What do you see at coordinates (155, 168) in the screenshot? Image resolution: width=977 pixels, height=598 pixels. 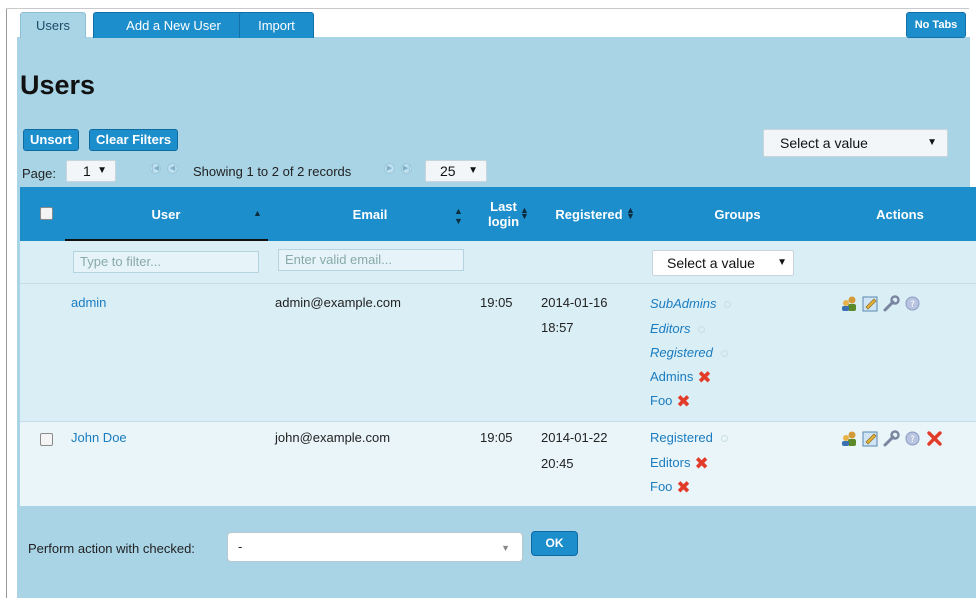 I see `first-page-icon: |◀` at bounding box center [155, 168].